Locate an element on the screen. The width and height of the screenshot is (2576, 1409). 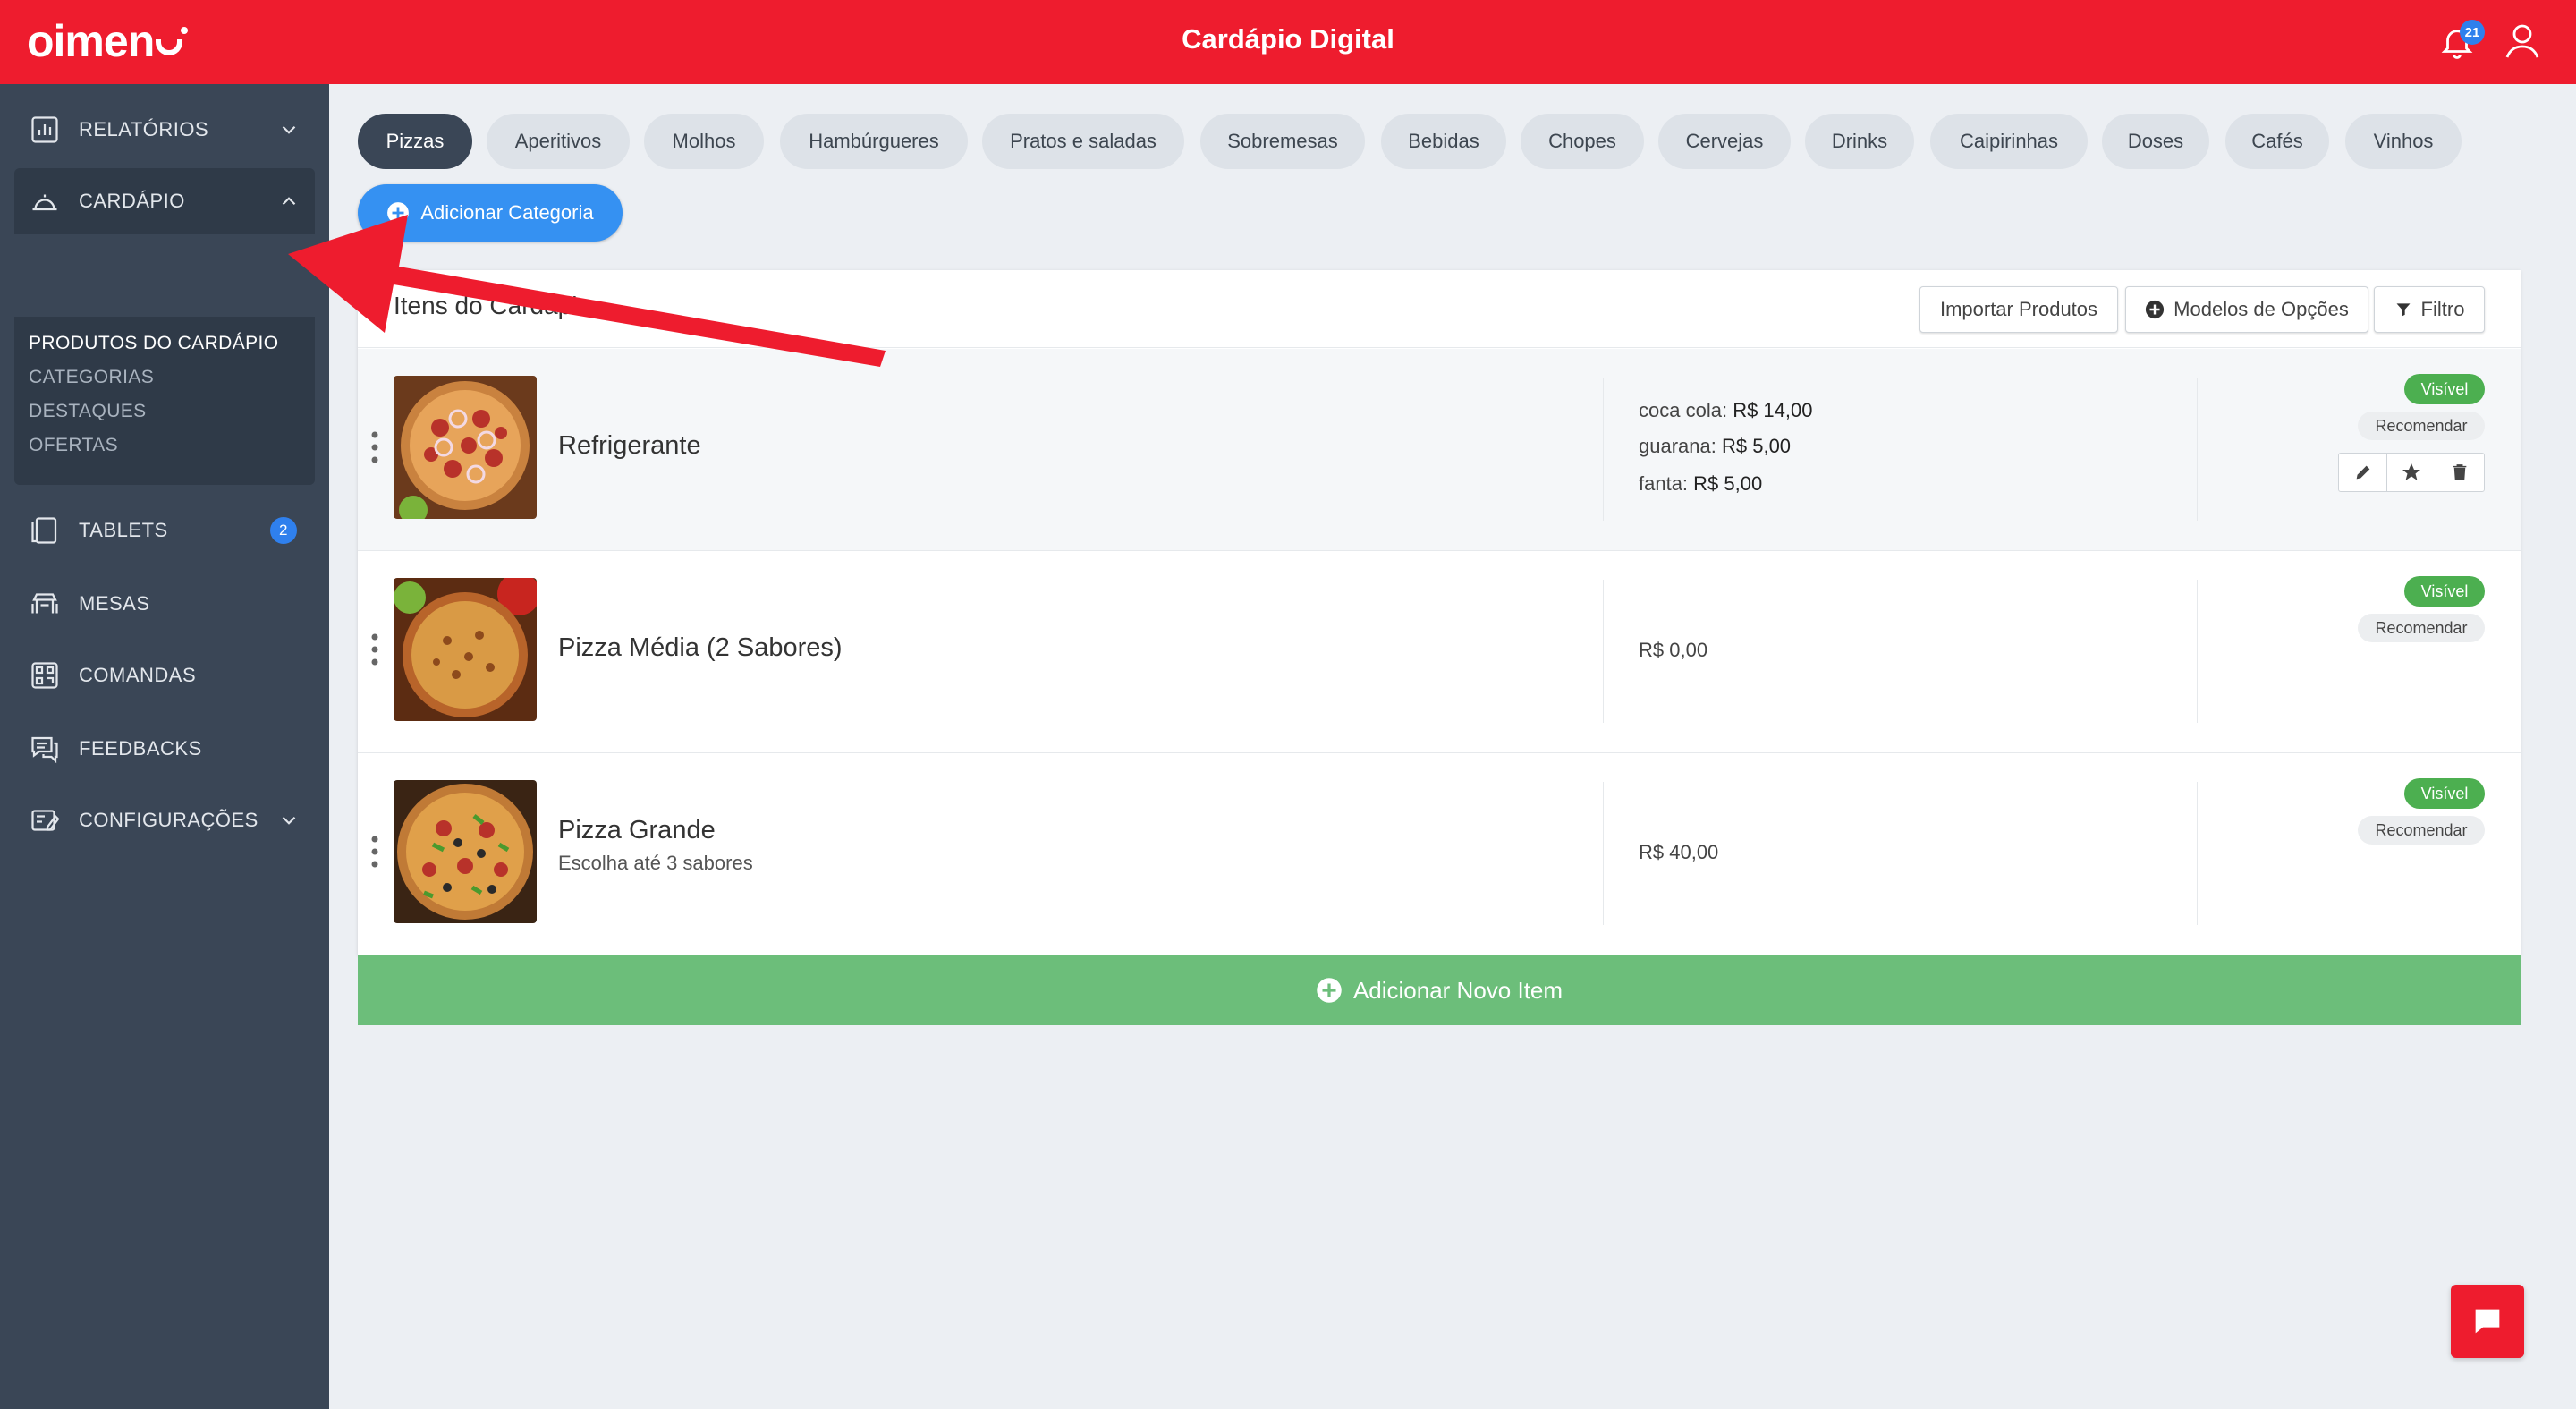
import-products-button: Importar Produtos is located at coordinates (2018, 309).